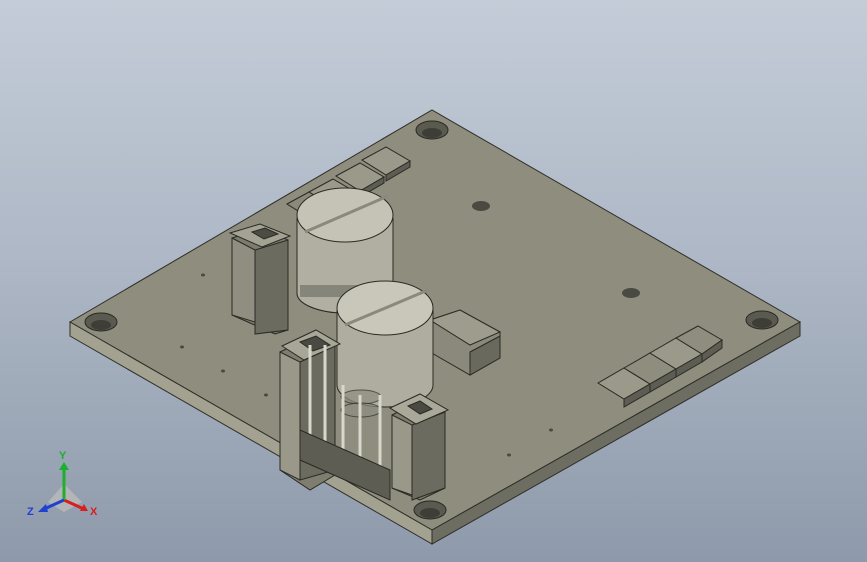 The image size is (867, 562). I want to click on z-axis-label: Z, so click(30, 512).